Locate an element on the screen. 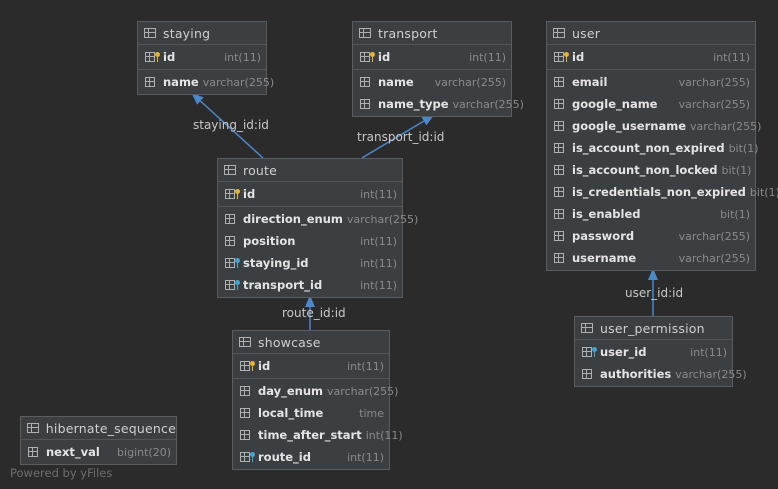 This screenshot has height=489, width=778. column-type: bigint(20) is located at coordinates (144, 452).